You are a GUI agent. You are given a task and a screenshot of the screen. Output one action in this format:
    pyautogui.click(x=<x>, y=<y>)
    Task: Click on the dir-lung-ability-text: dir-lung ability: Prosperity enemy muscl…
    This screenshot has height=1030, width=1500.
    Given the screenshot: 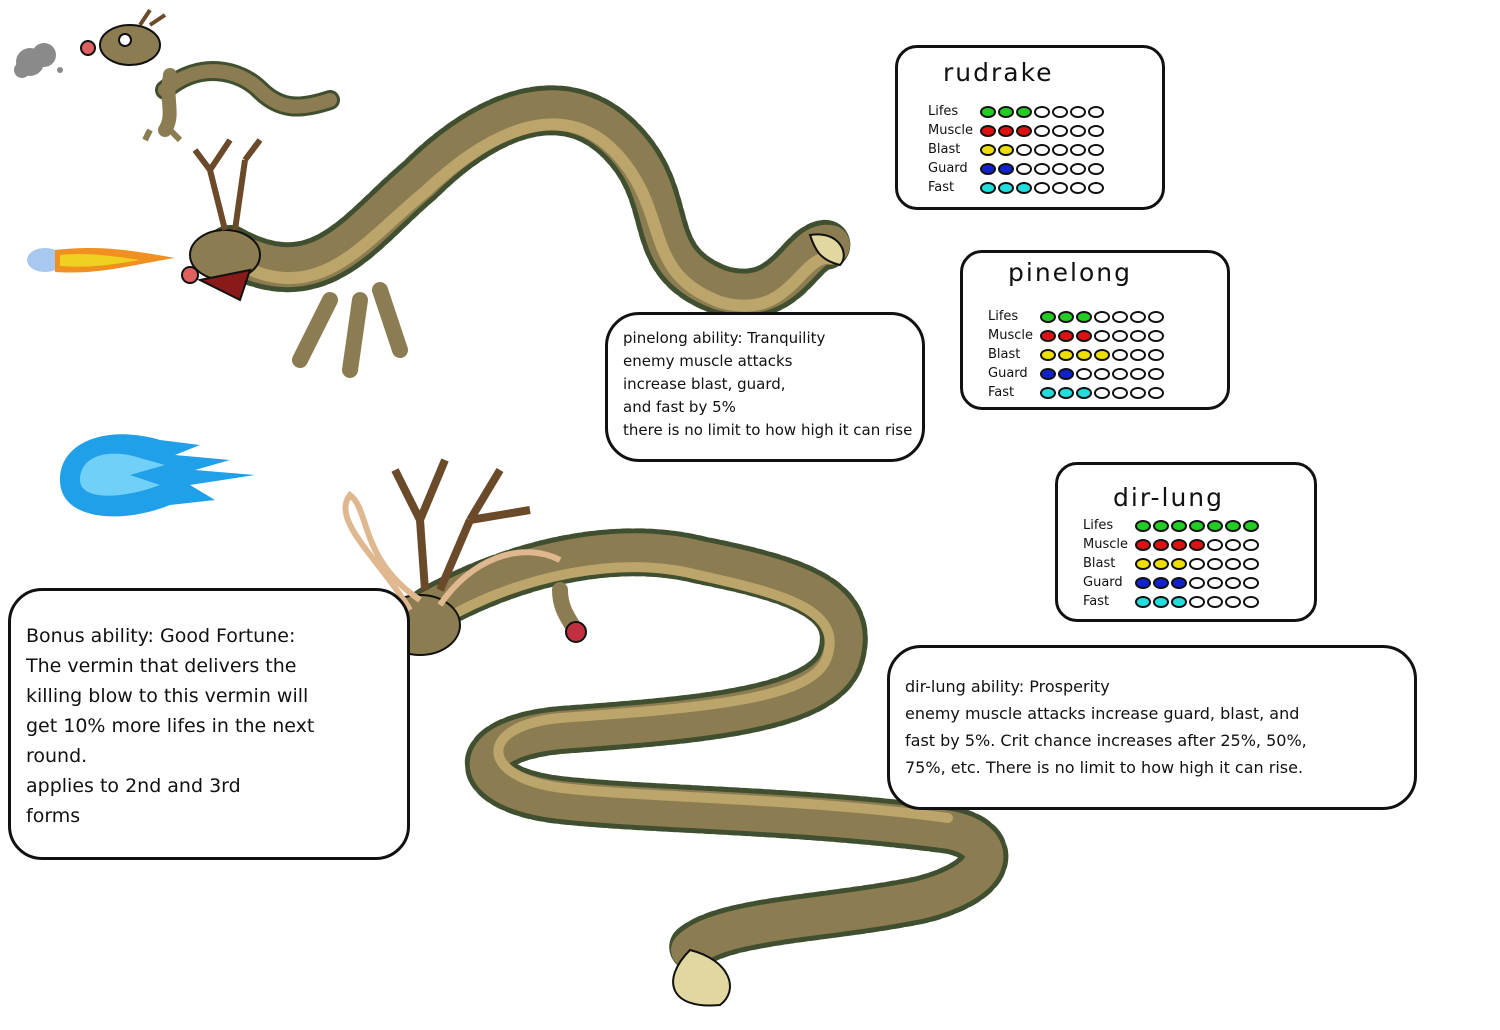 What is the action you would take?
    pyautogui.click(x=1106, y=727)
    